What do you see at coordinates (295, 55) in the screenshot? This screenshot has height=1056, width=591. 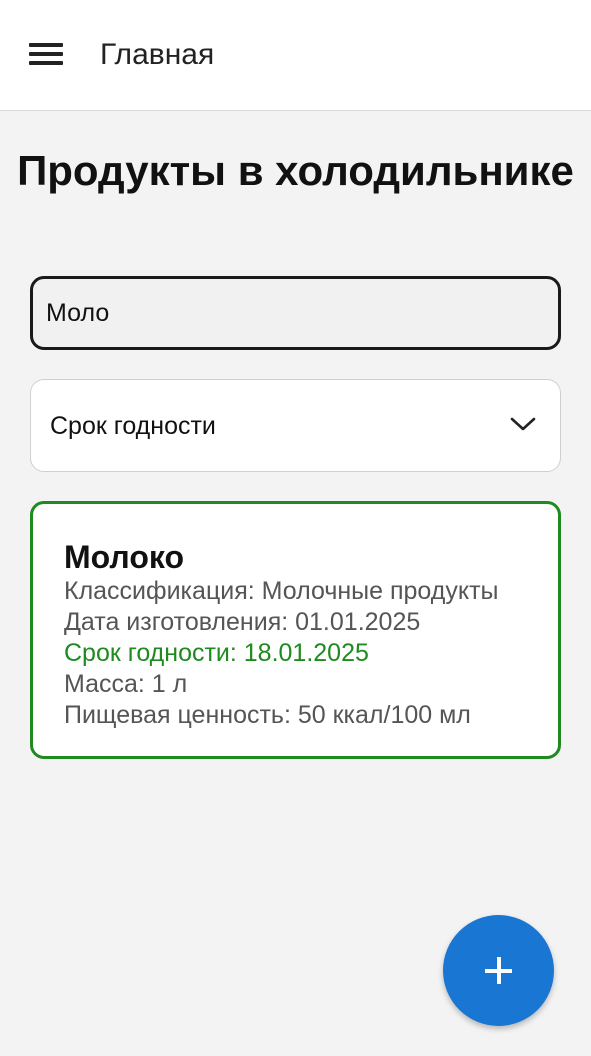 I see `app-bar: Главная` at bounding box center [295, 55].